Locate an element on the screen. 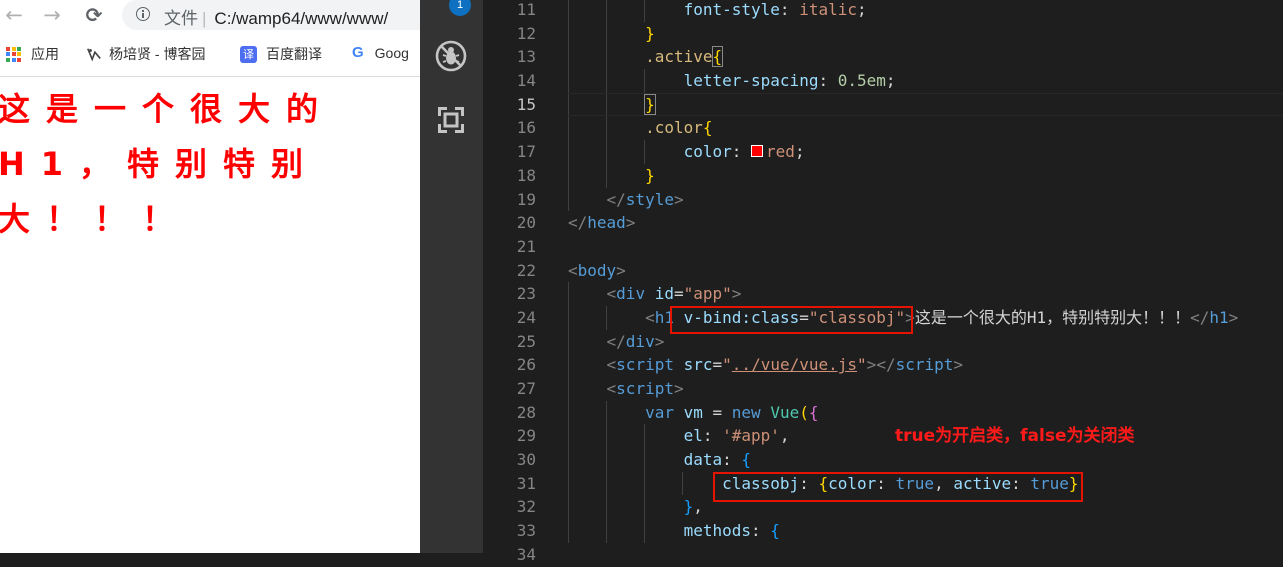 The height and width of the screenshot is (567, 1283). reload-icon: ⟳ is located at coordinates (94, 15).